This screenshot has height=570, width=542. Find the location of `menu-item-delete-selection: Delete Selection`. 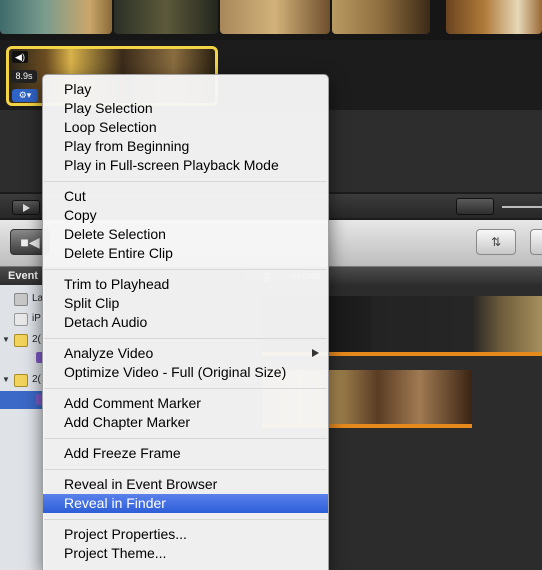

menu-item-delete-selection: Delete Selection is located at coordinates (185, 234).